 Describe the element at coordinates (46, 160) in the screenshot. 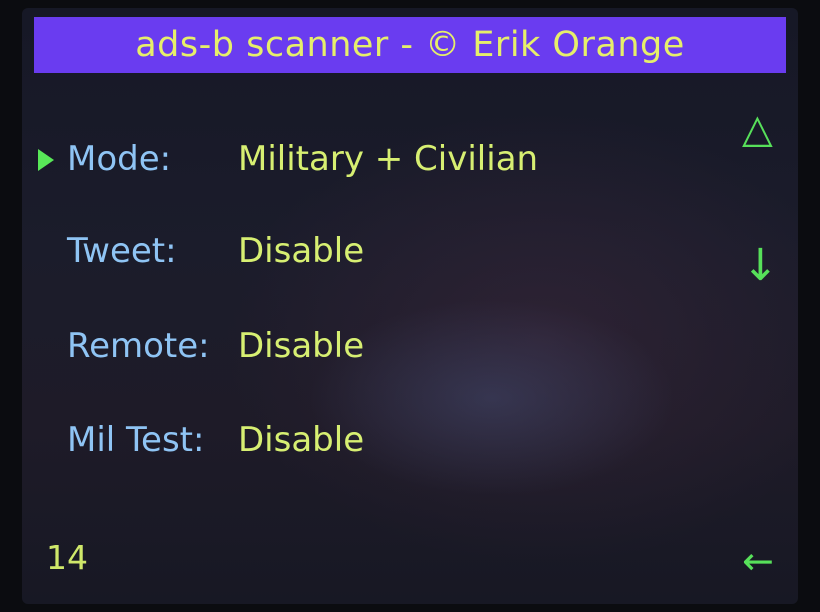

I see `selection-pointer-icon` at that location.